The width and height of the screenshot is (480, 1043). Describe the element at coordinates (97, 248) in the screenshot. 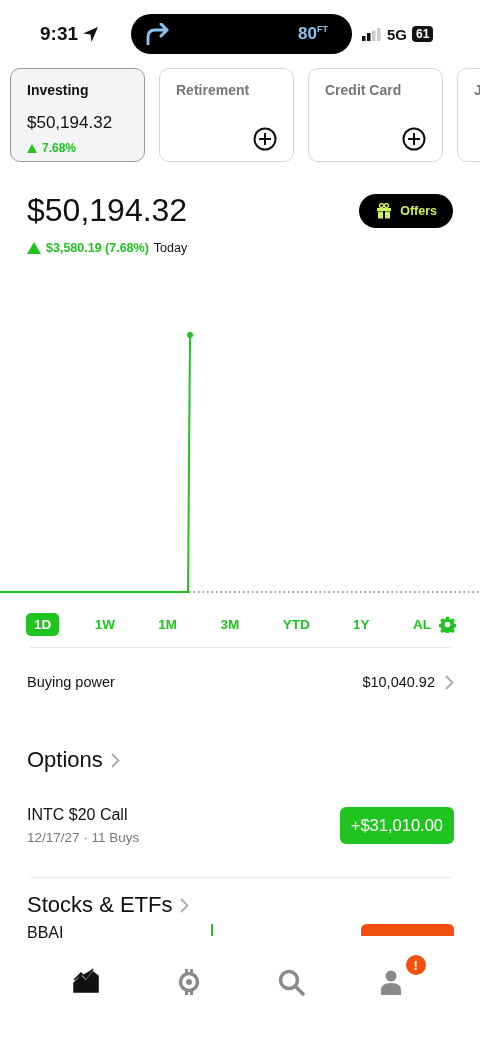

I see `daily-change: $3,580.19 (7.68%)` at that location.